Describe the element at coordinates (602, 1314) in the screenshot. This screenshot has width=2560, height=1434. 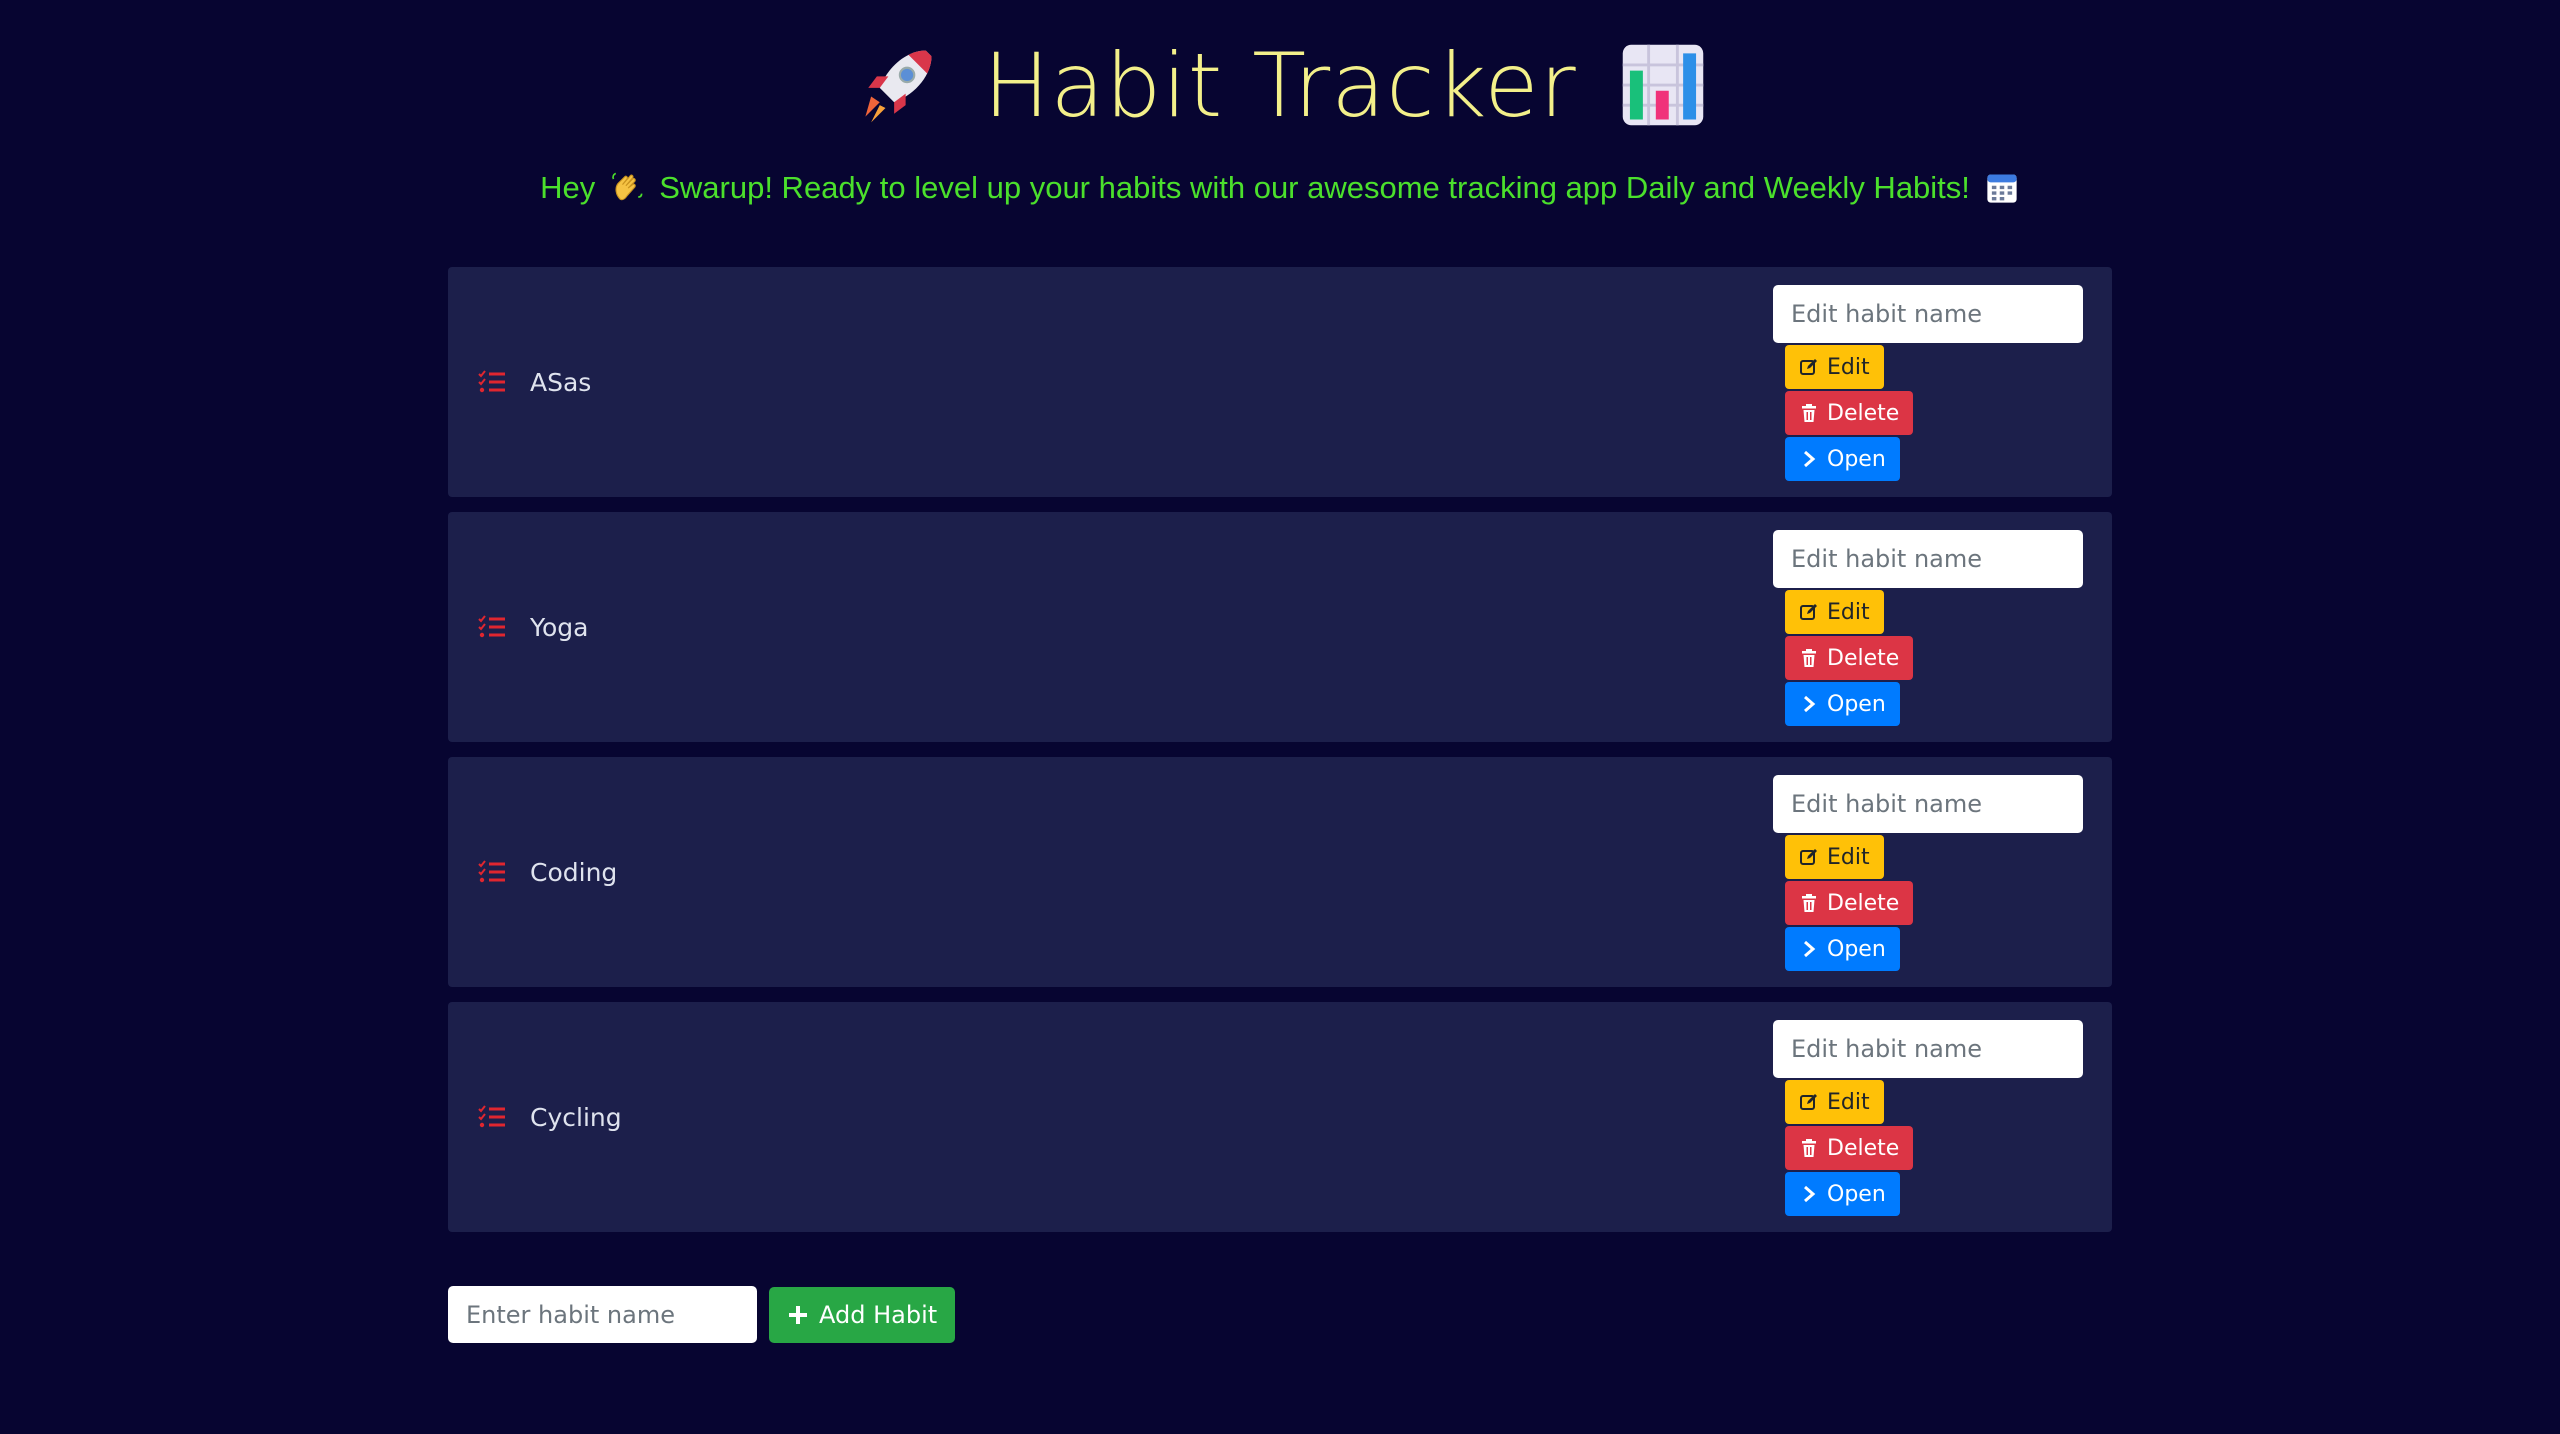
I see `new-habit-input` at that location.